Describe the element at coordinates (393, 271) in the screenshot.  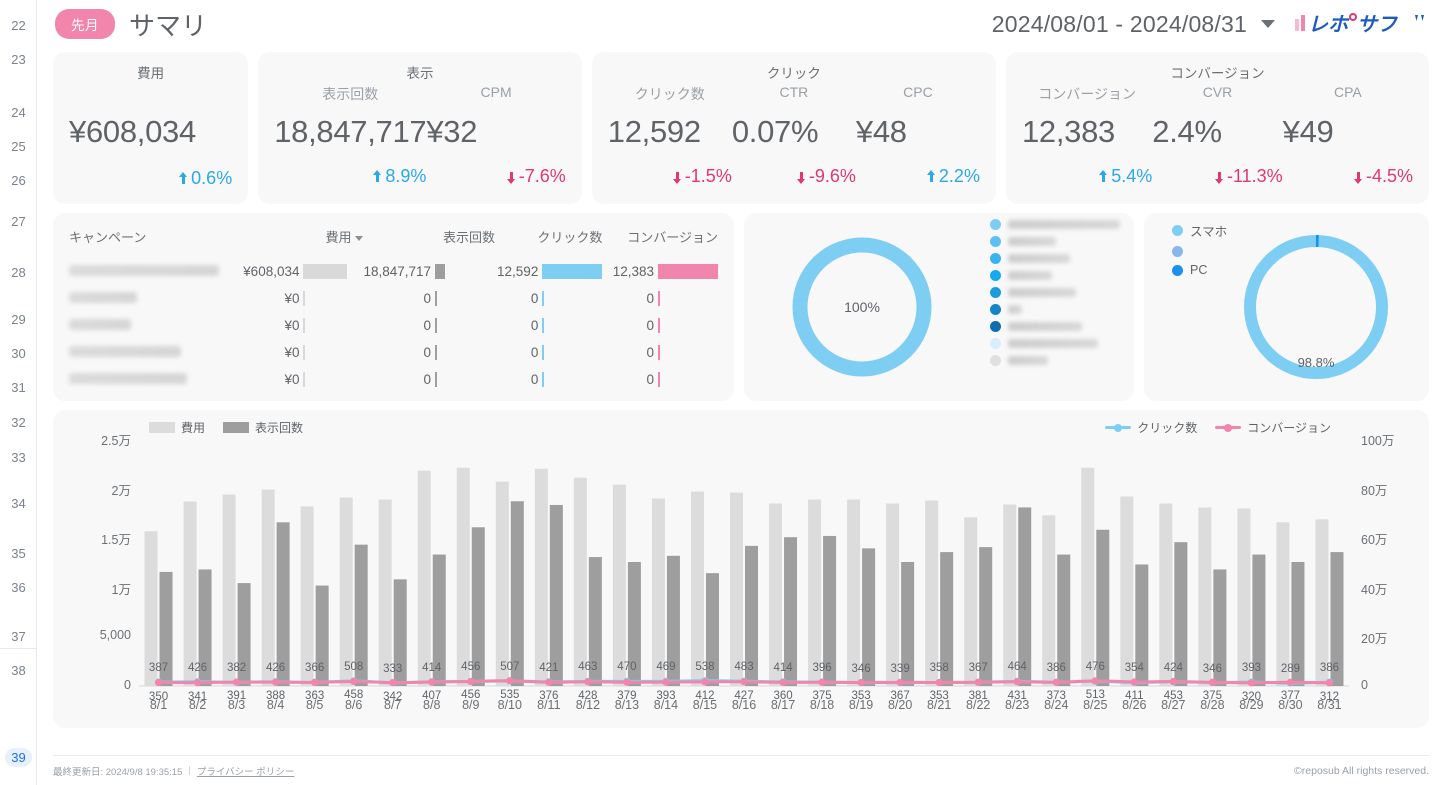
I see `table-row: ¥608,034 18,847,717 12,592 12,383` at that location.